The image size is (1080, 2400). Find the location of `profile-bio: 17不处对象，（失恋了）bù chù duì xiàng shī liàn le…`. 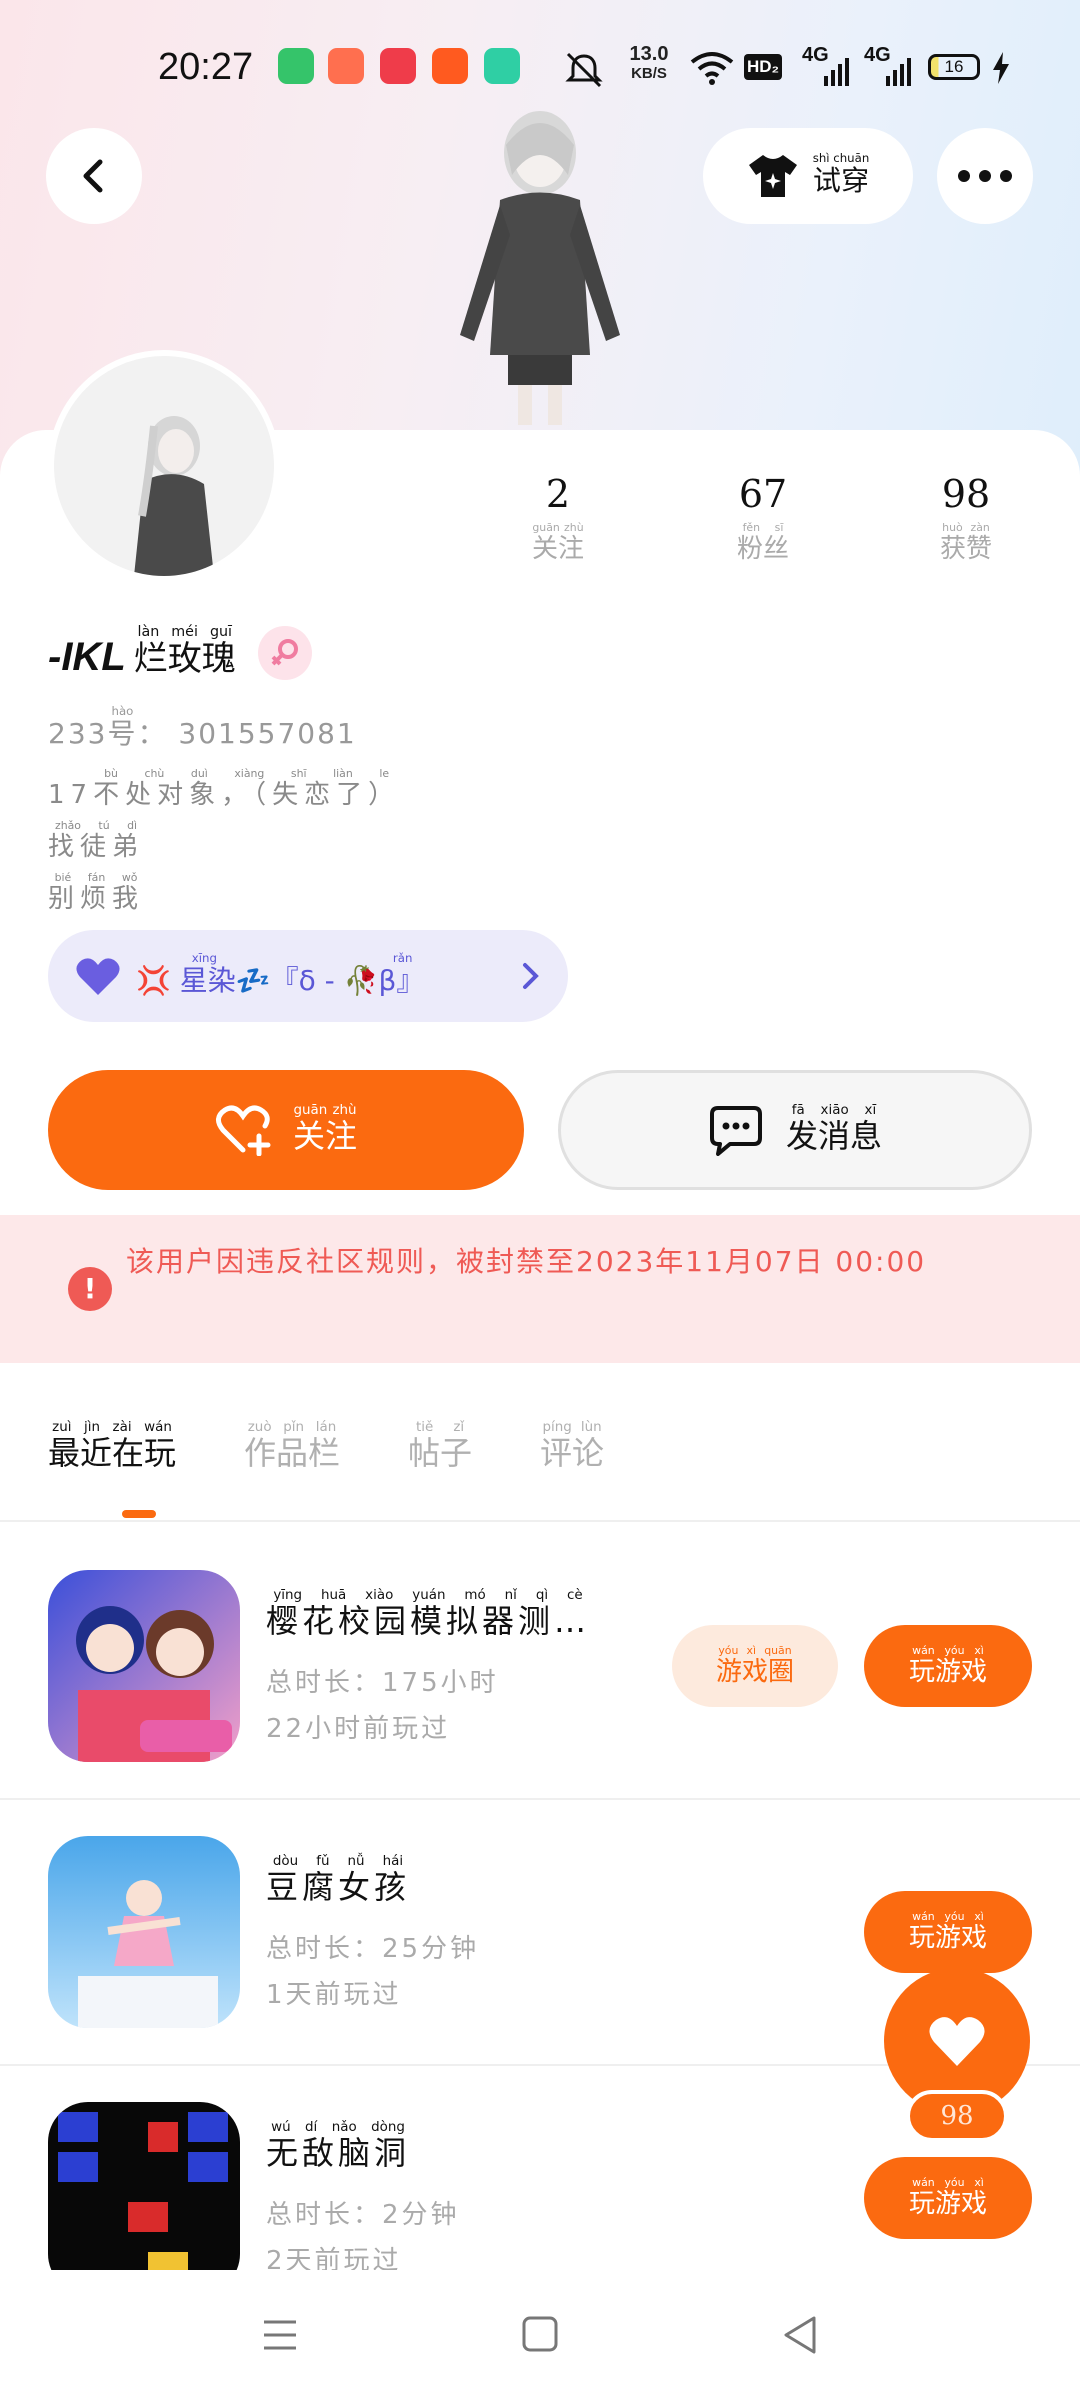

profile-bio: 17不处对象，（失恋了）bù chù duì xiàng shī liàn le… is located at coordinates (224, 845).